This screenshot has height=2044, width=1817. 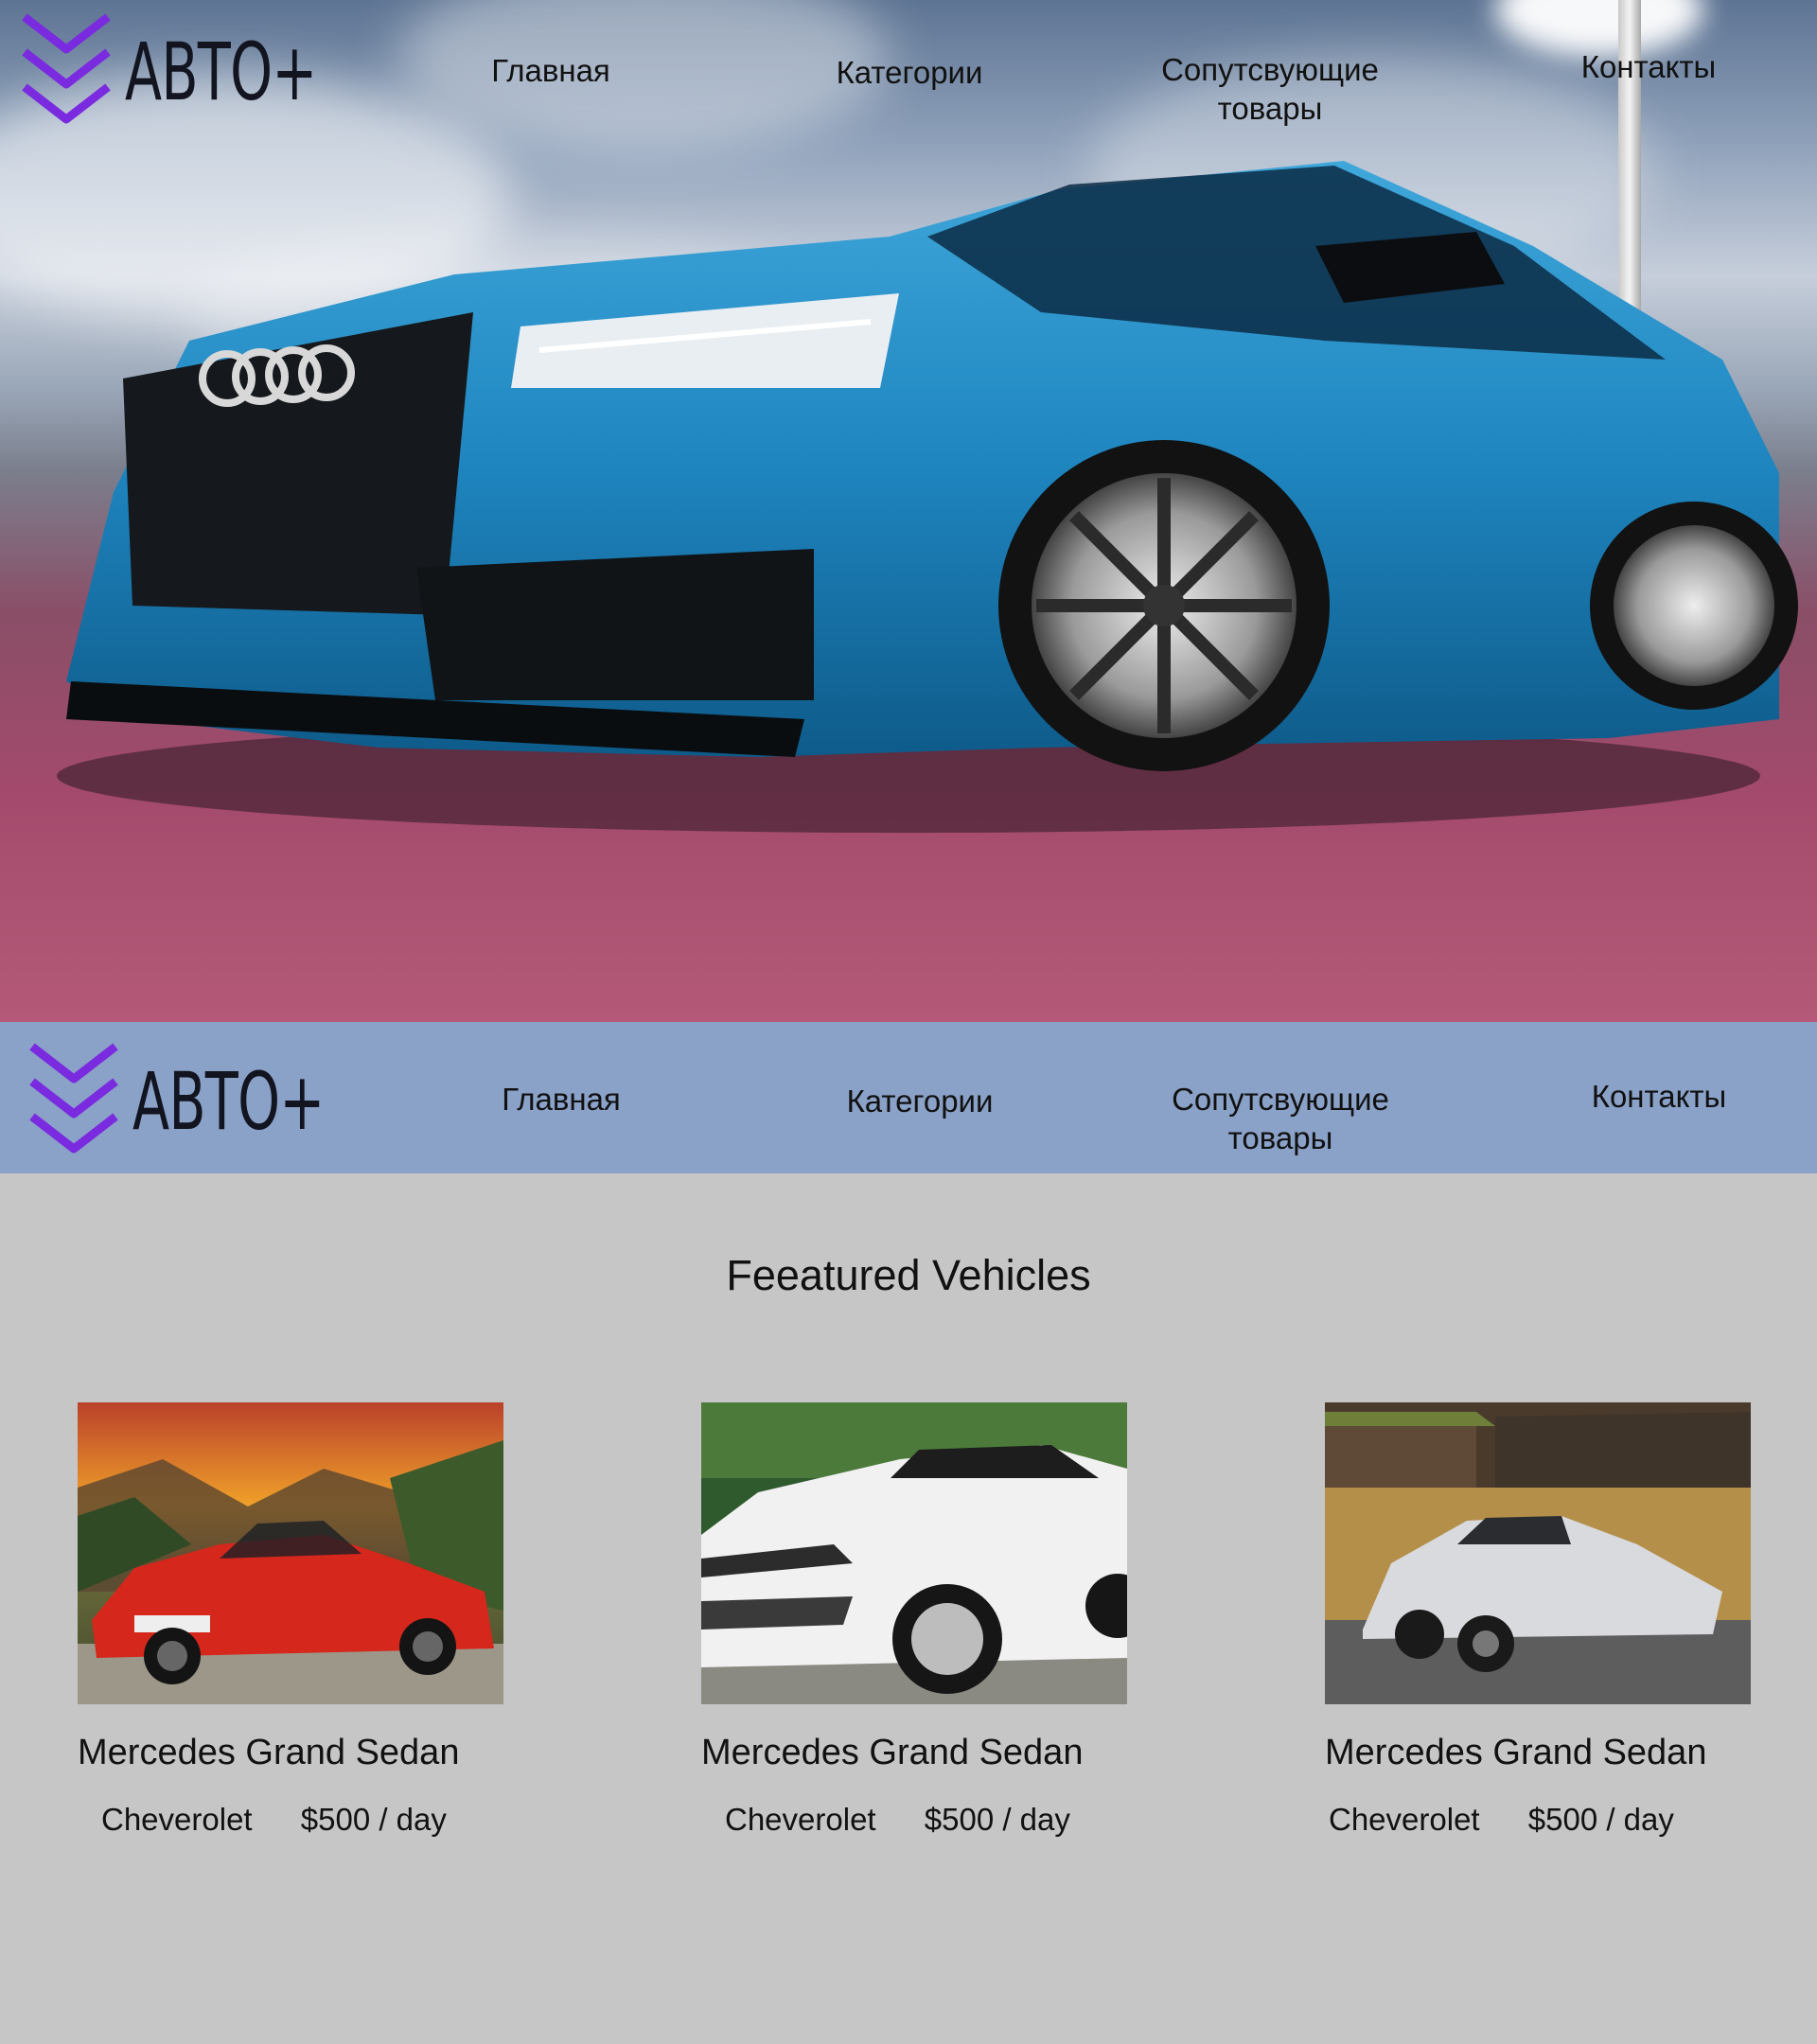 What do you see at coordinates (914, 1553) in the screenshot?
I see `vehicle-photo-white-suv` at bounding box center [914, 1553].